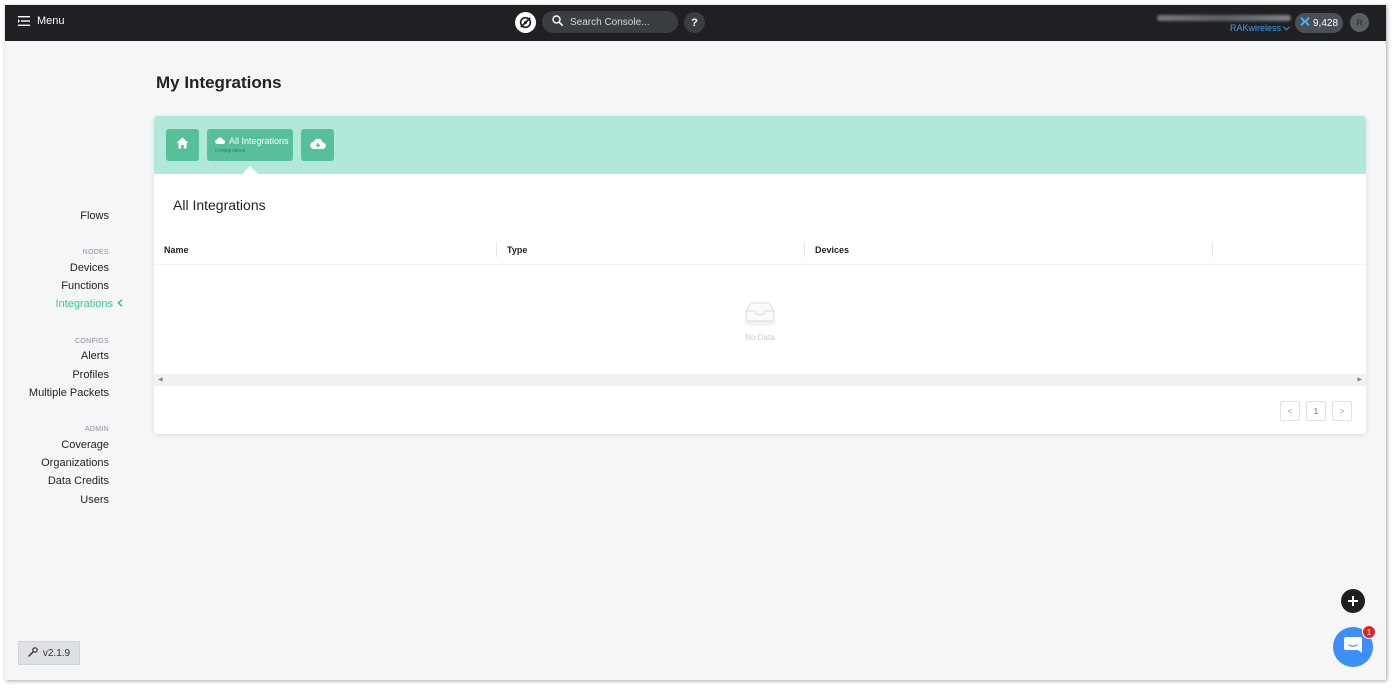 This screenshot has height=688, width=1394. I want to click on top-bar: Menu ? RAKwireless 9,428 R, so click(695, 23).